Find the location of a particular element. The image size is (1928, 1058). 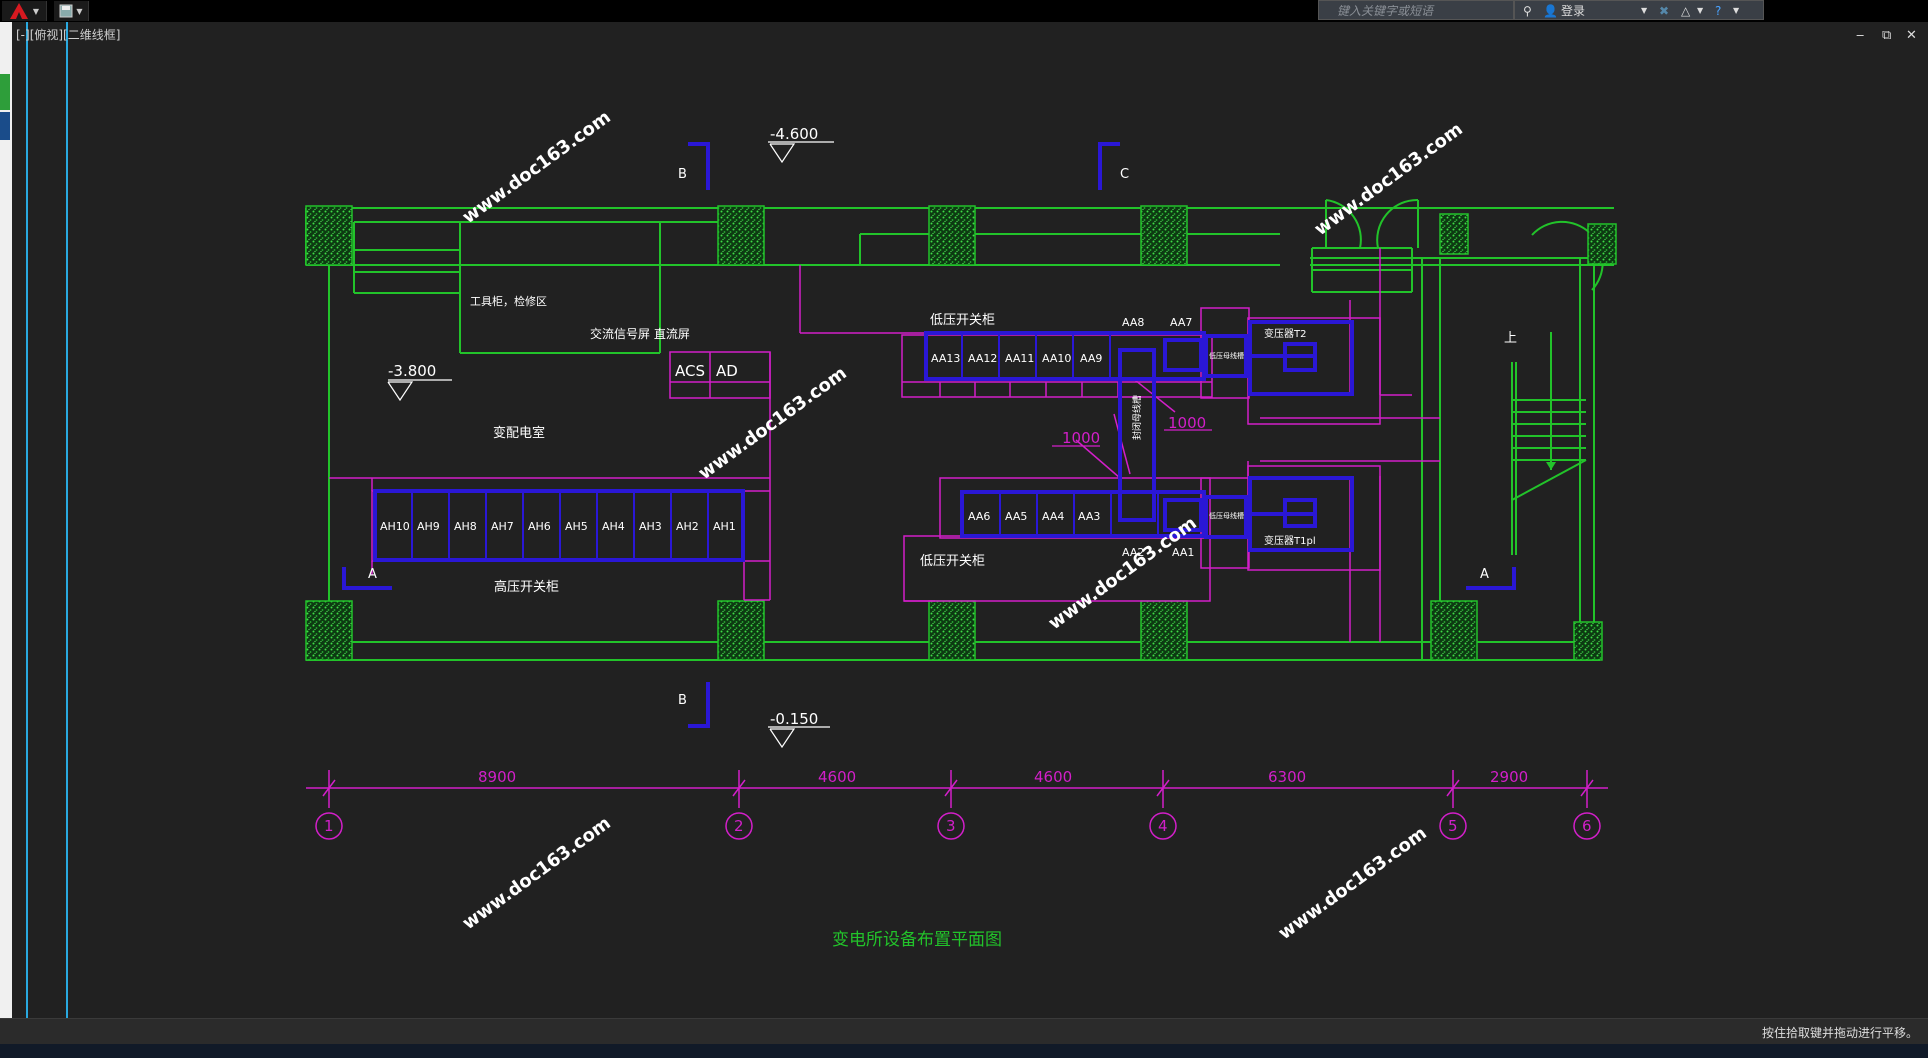

panel-ad: AD is located at coordinates (727, 371).